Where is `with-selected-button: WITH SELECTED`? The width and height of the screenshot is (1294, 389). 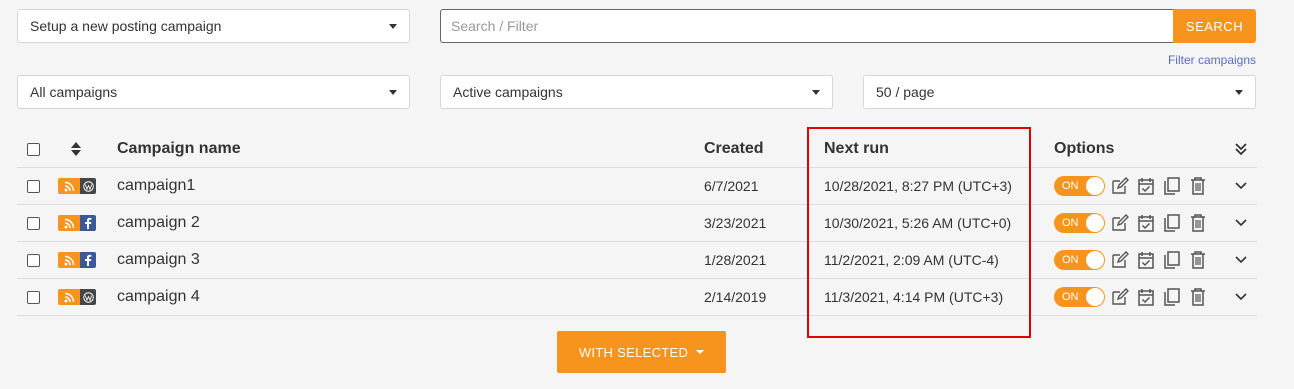 with-selected-button: WITH SELECTED is located at coordinates (641, 352).